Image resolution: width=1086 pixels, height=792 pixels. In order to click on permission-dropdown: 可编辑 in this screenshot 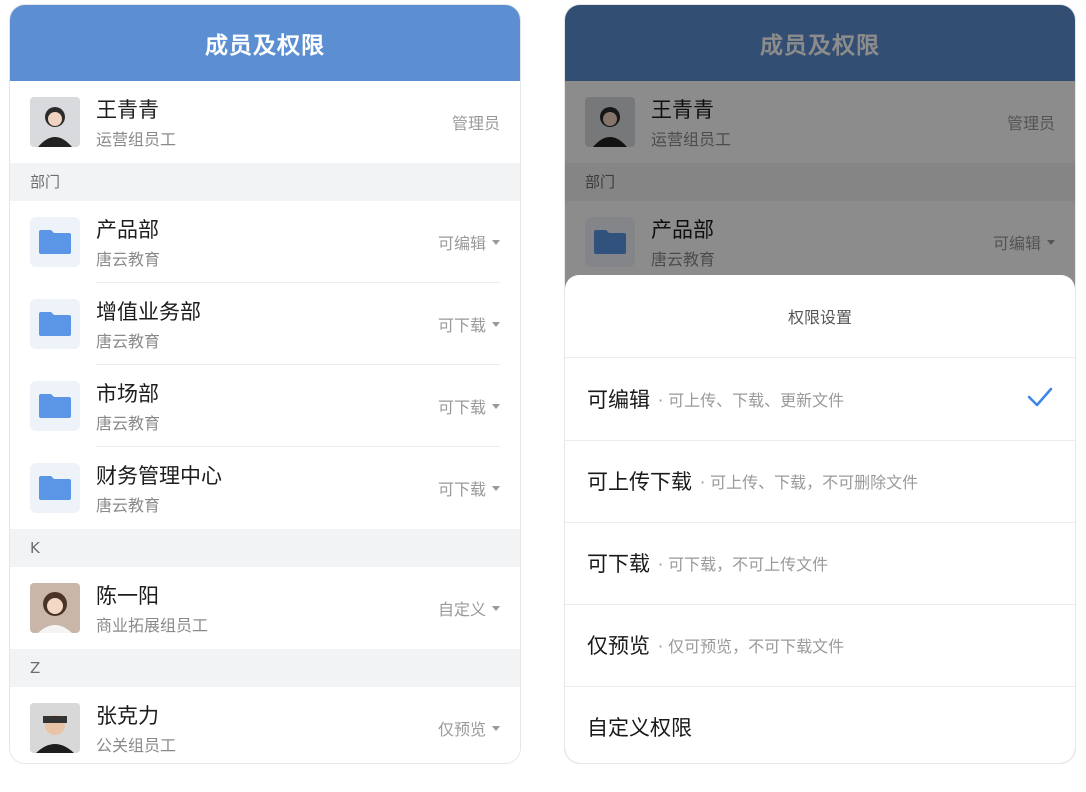, I will do `click(469, 242)`.